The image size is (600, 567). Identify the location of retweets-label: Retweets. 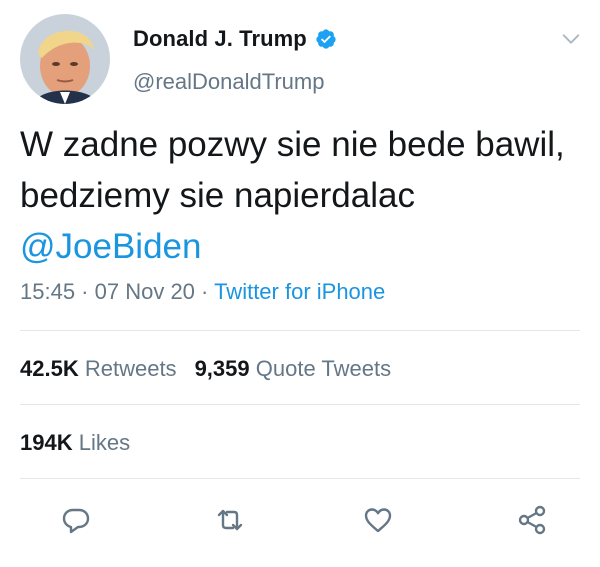
(130, 368).